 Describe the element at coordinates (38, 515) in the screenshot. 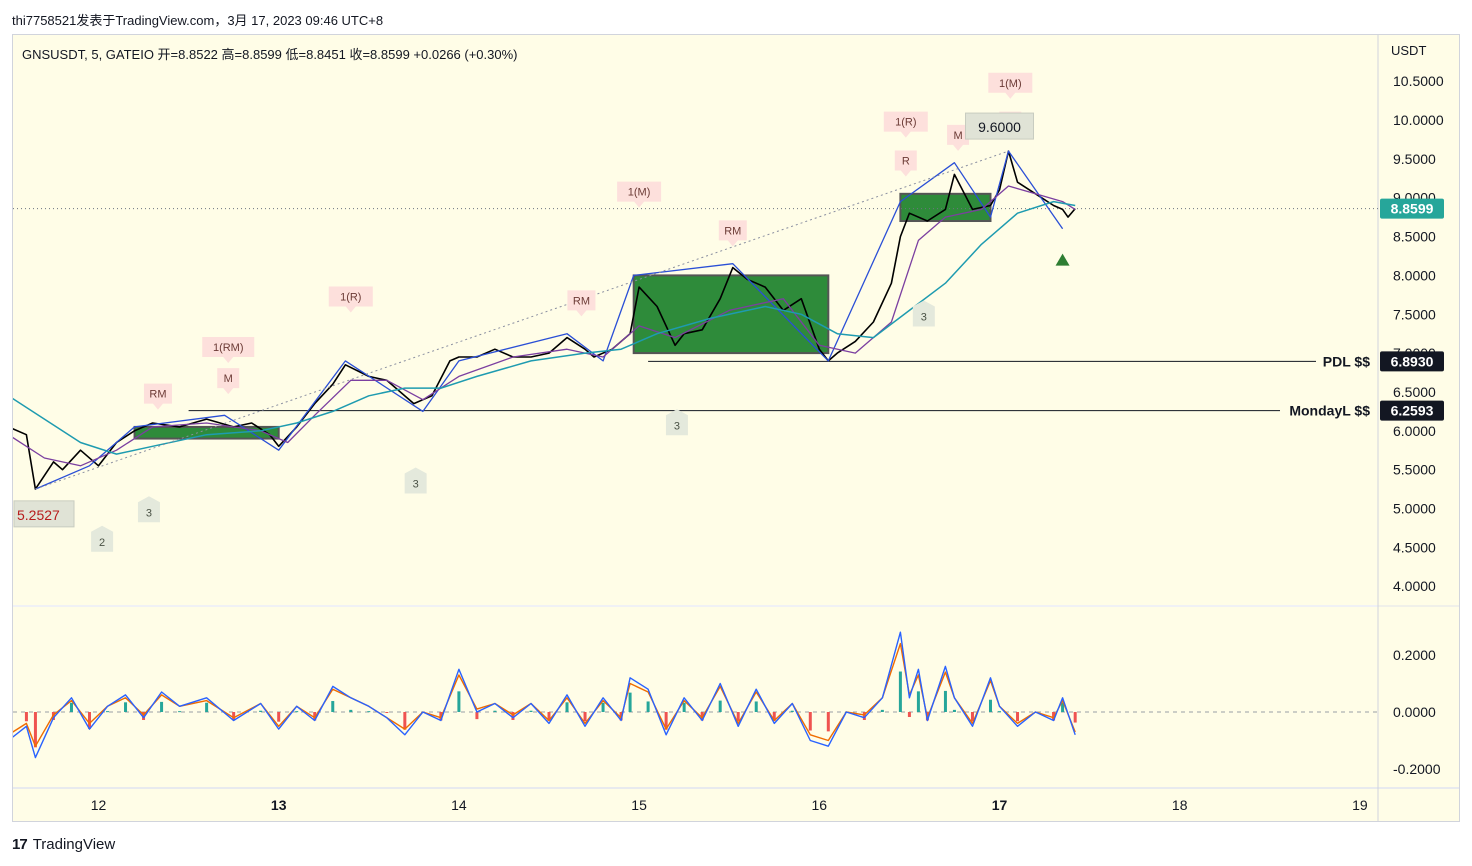

I see `low-price-label: 5.2527` at that location.